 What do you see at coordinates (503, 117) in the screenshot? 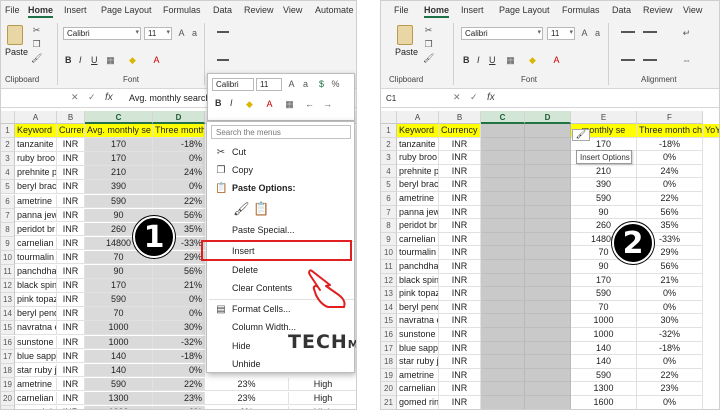
I see `column-header-c: C` at bounding box center [503, 117].